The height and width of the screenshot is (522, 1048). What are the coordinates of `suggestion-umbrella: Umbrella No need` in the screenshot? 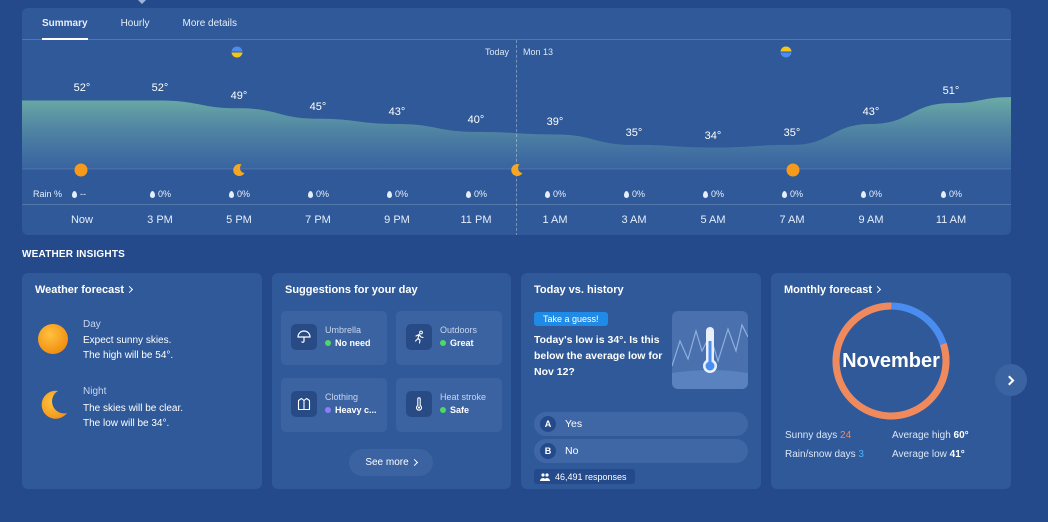 It's located at (334, 338).